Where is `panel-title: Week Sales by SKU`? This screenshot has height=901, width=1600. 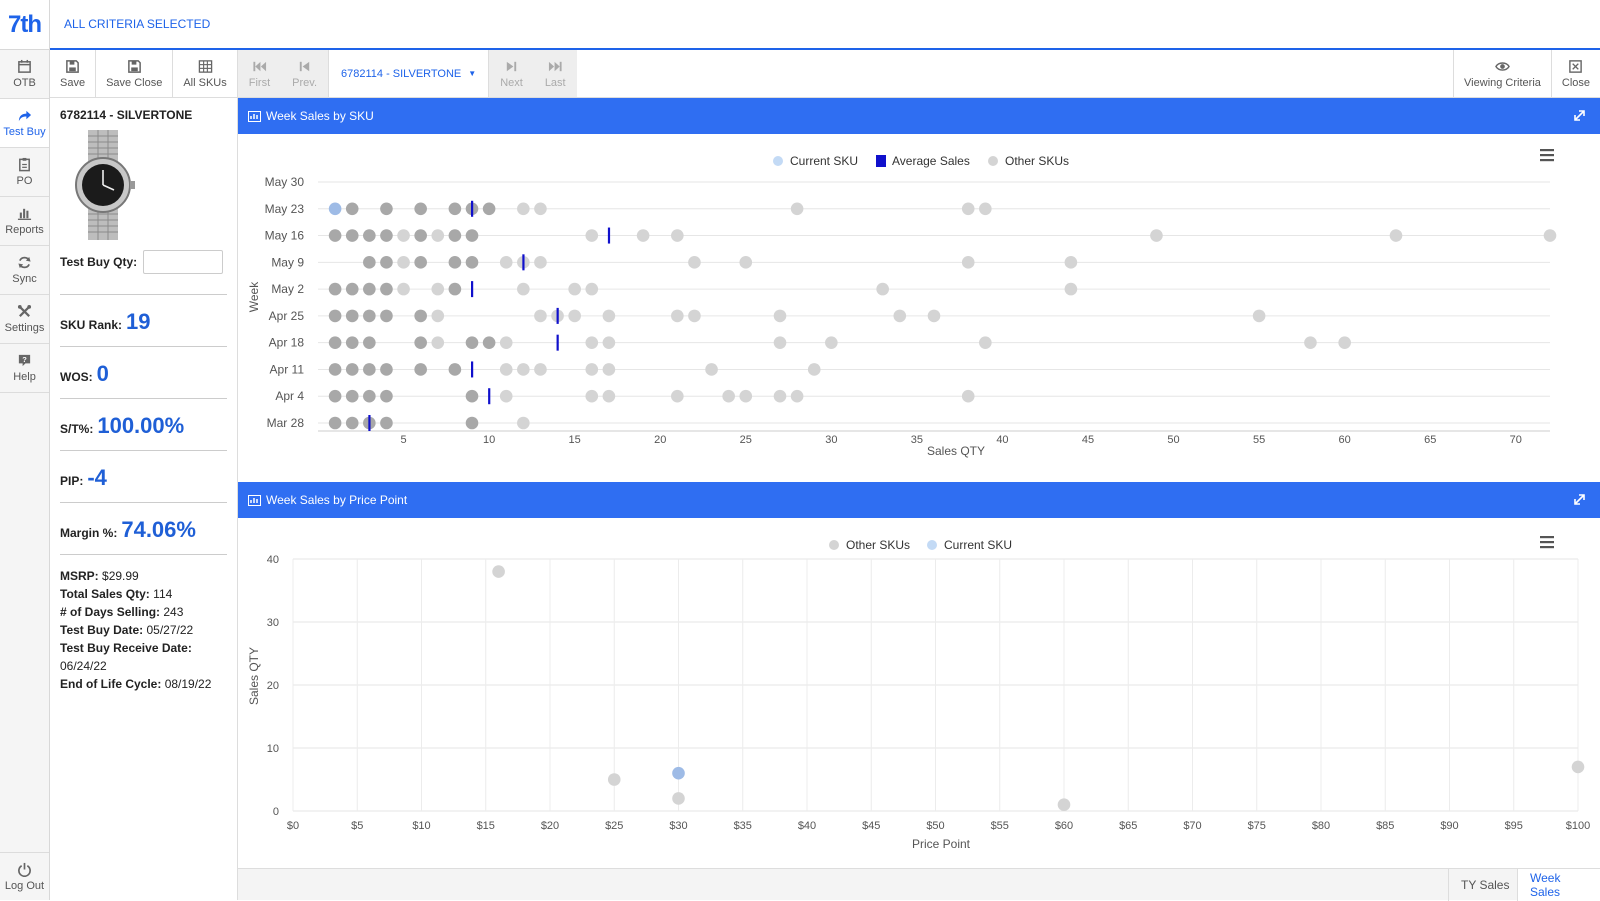
panel-title: Week Sales by SKU is located at coordinates (320, 116).